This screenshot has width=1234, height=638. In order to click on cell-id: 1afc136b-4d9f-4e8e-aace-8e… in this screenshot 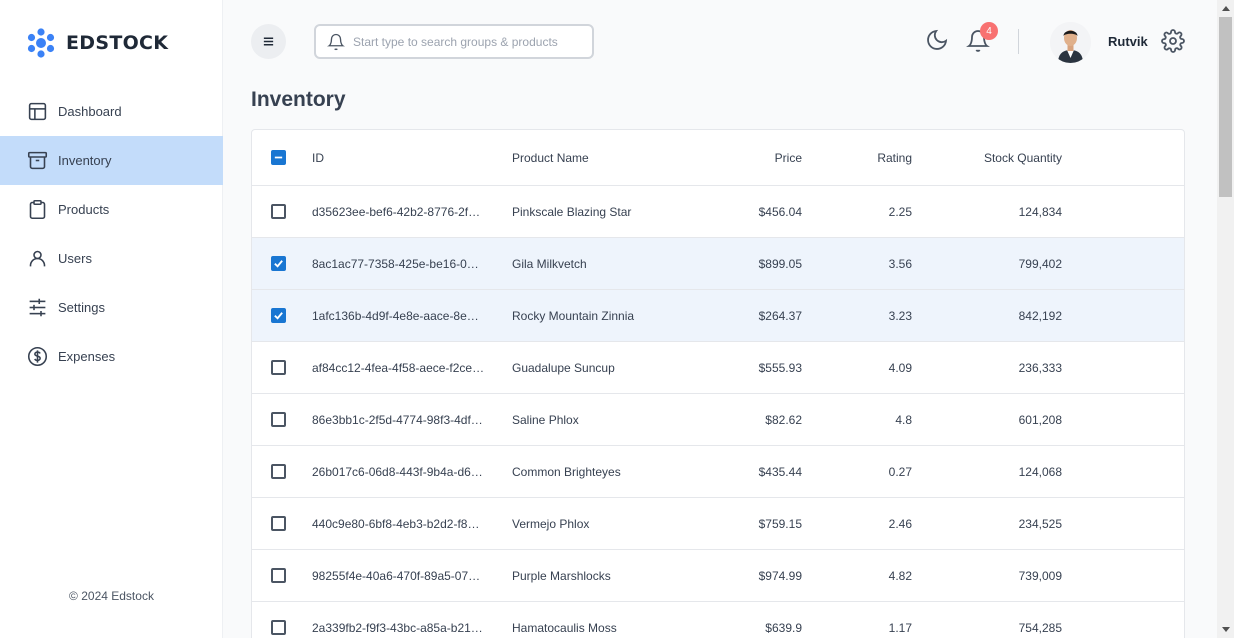, I will do `click(395, 315)`.